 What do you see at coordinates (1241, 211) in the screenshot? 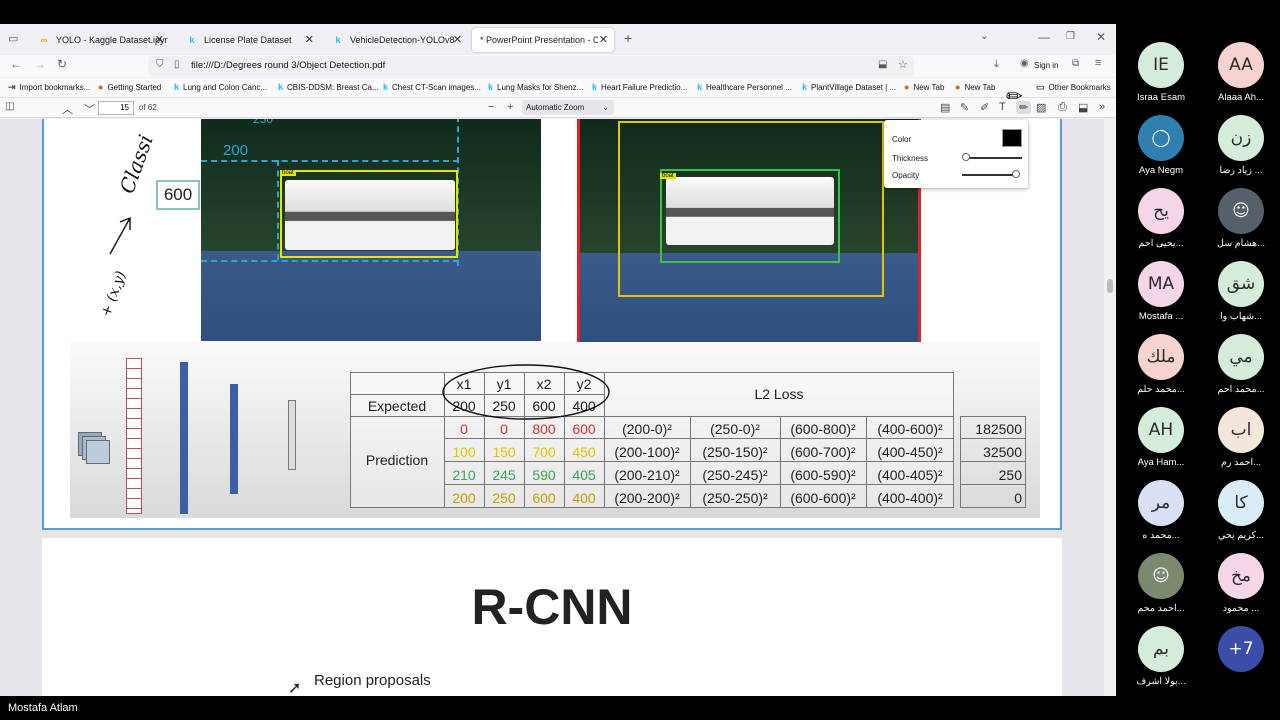
I see `photo-avatar: ☺` at bounding box center [1241, 211].